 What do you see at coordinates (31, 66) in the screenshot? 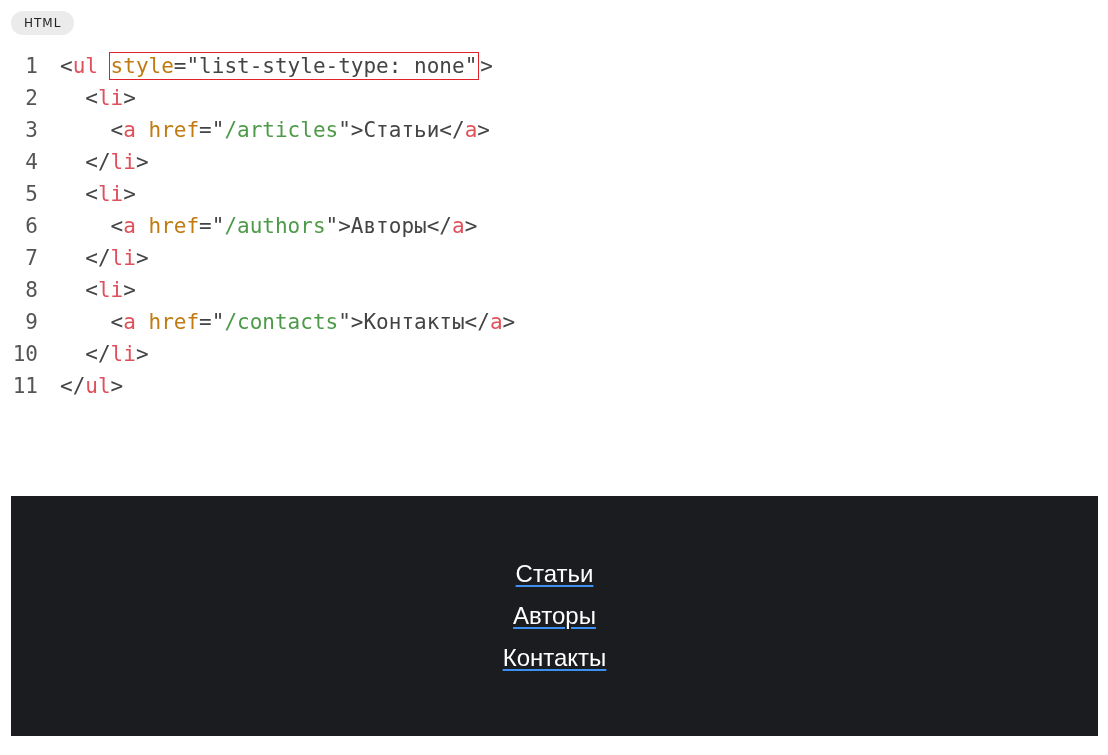
I see `line-number: 1` at bounding box center [31, 66].